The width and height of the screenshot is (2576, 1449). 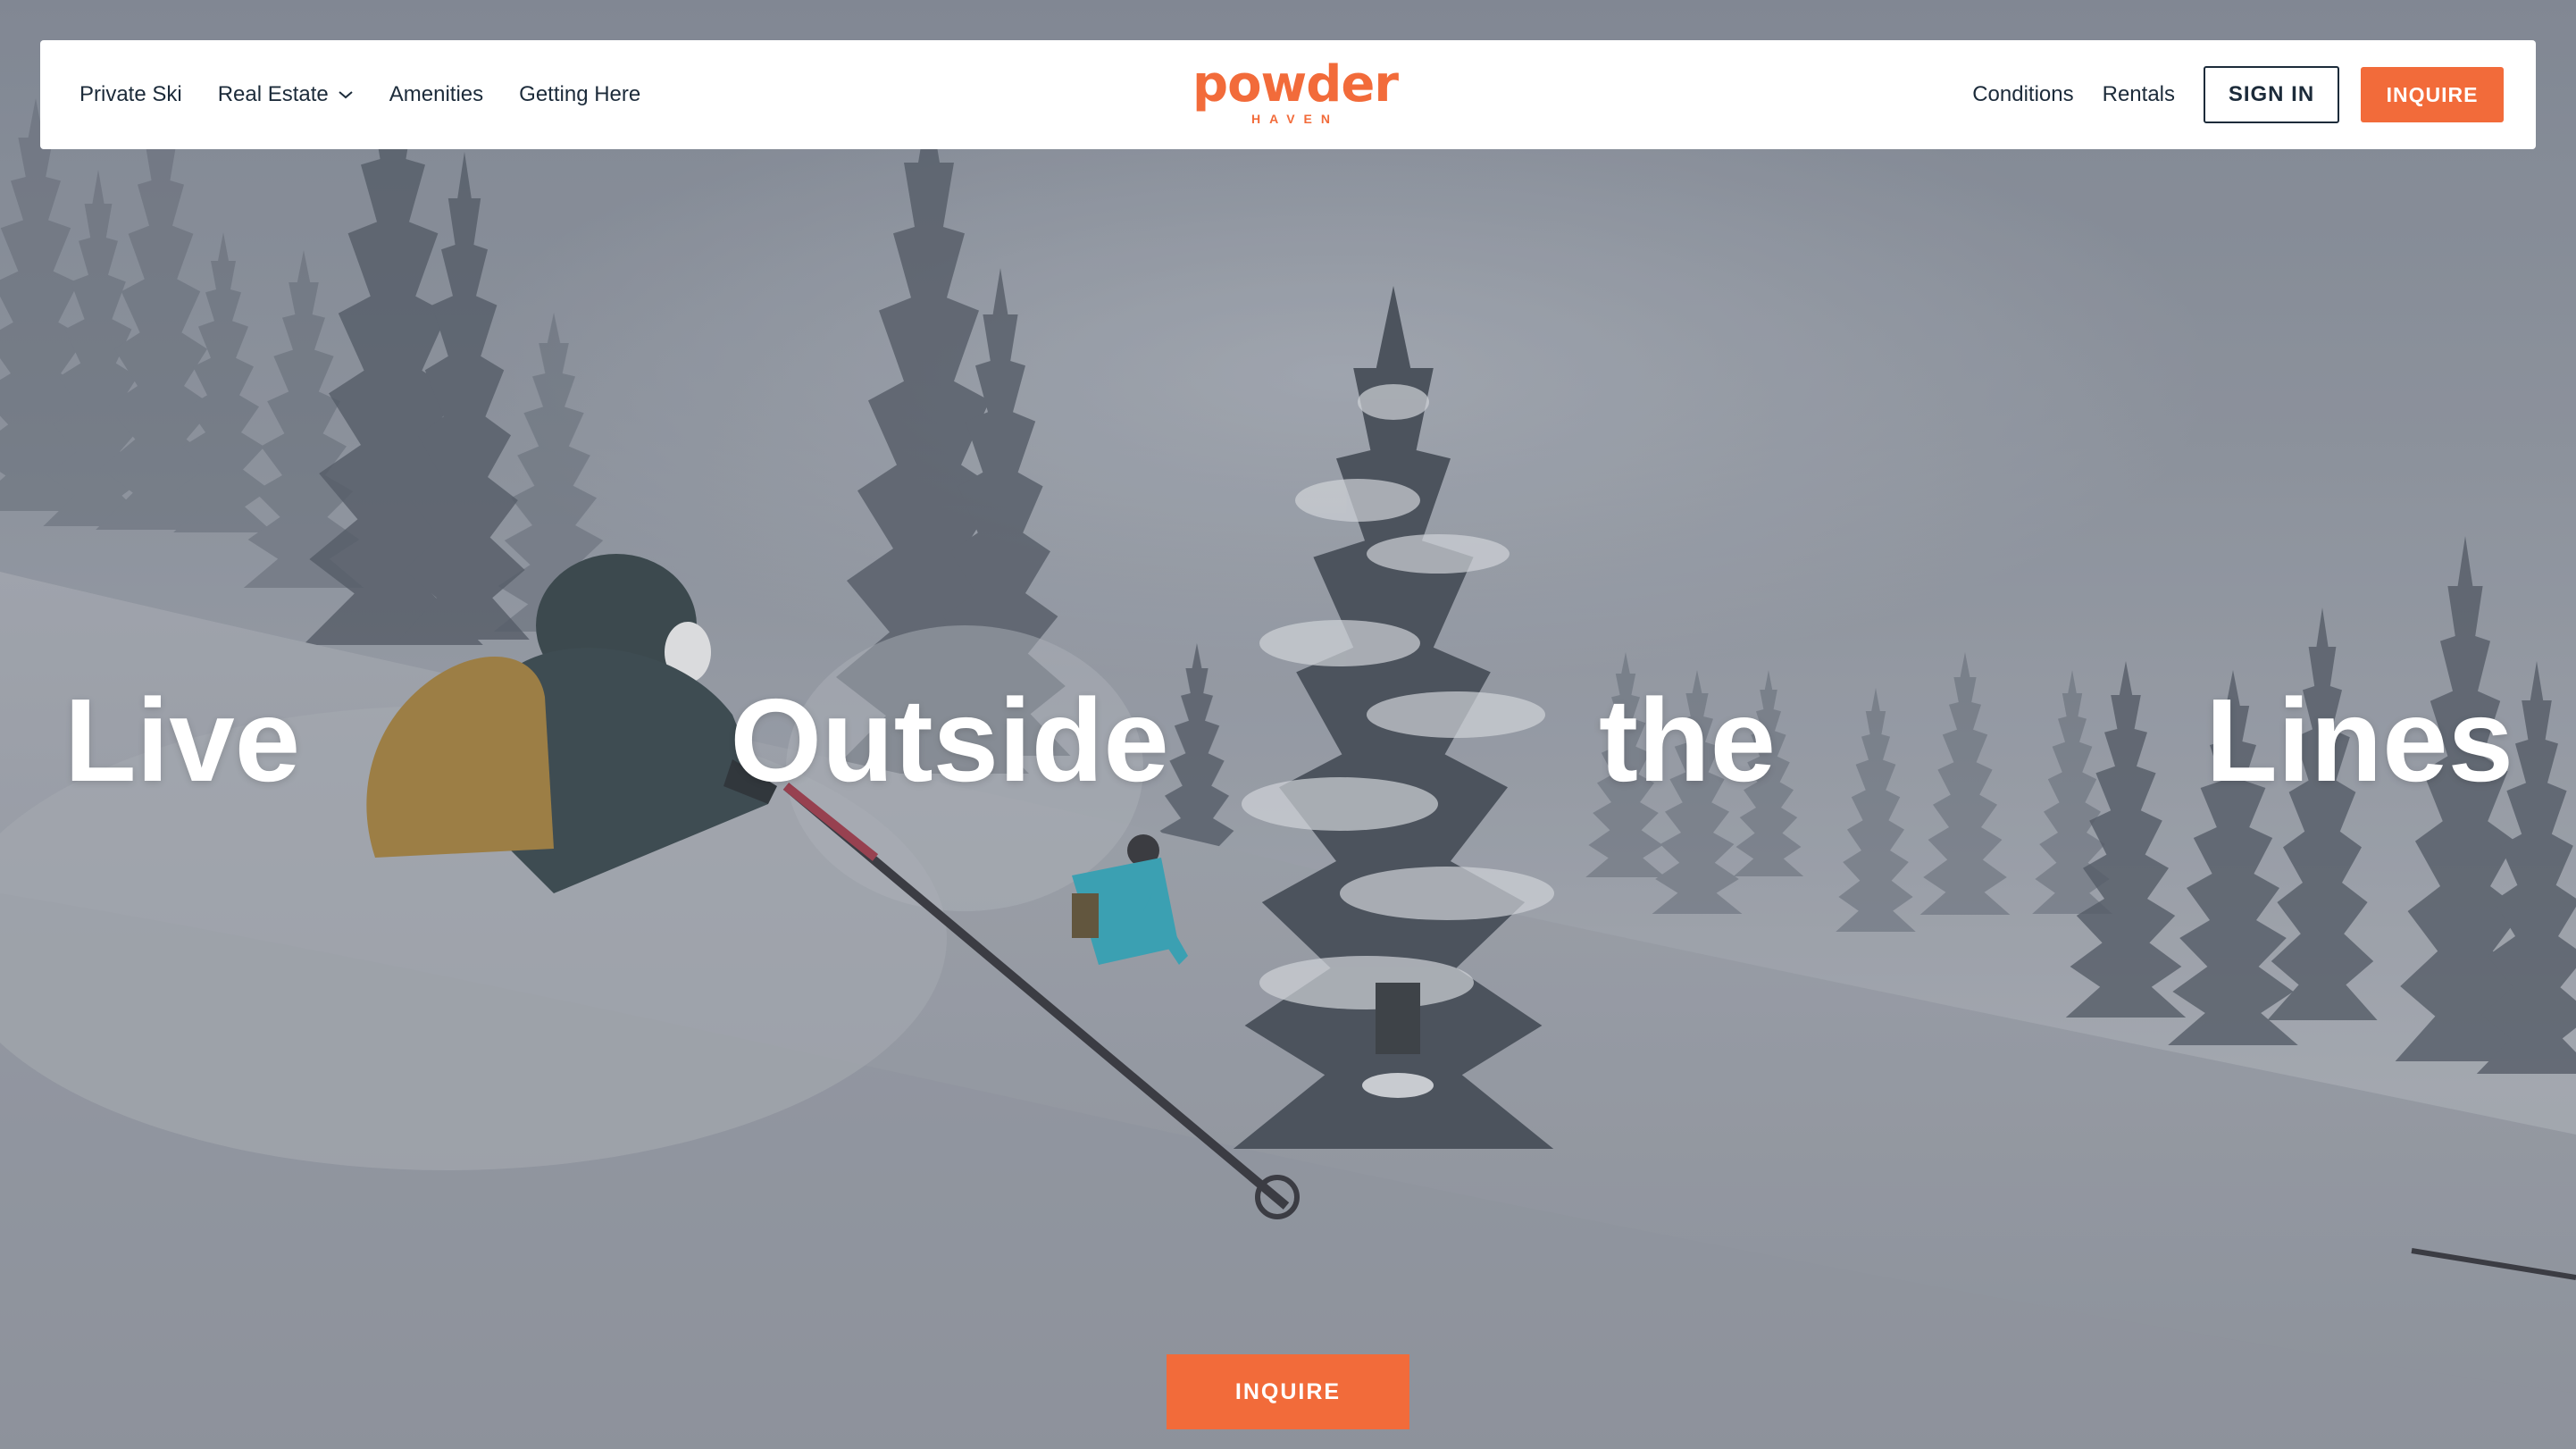 What do you see at coordinates (1295, 119) in the screenshot?
I see `logo-subtitle: HAVEN` at bounding box center [1295, 119].